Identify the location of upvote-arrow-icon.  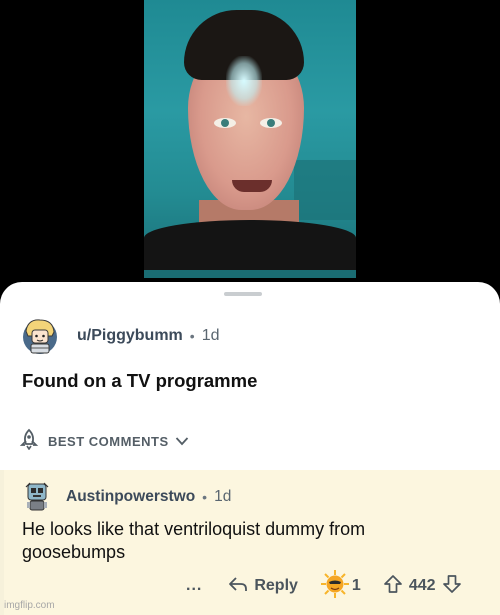
(393, 586).